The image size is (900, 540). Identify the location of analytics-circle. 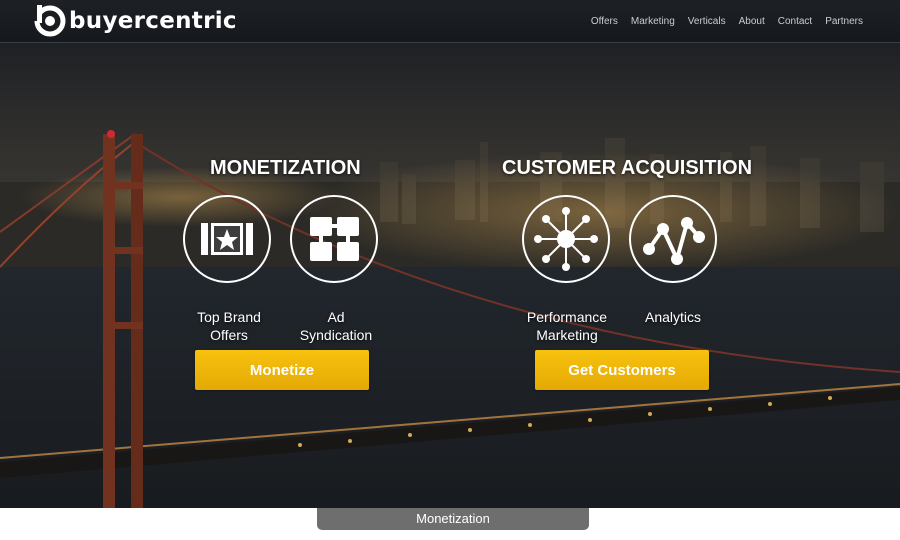
(673, 239).